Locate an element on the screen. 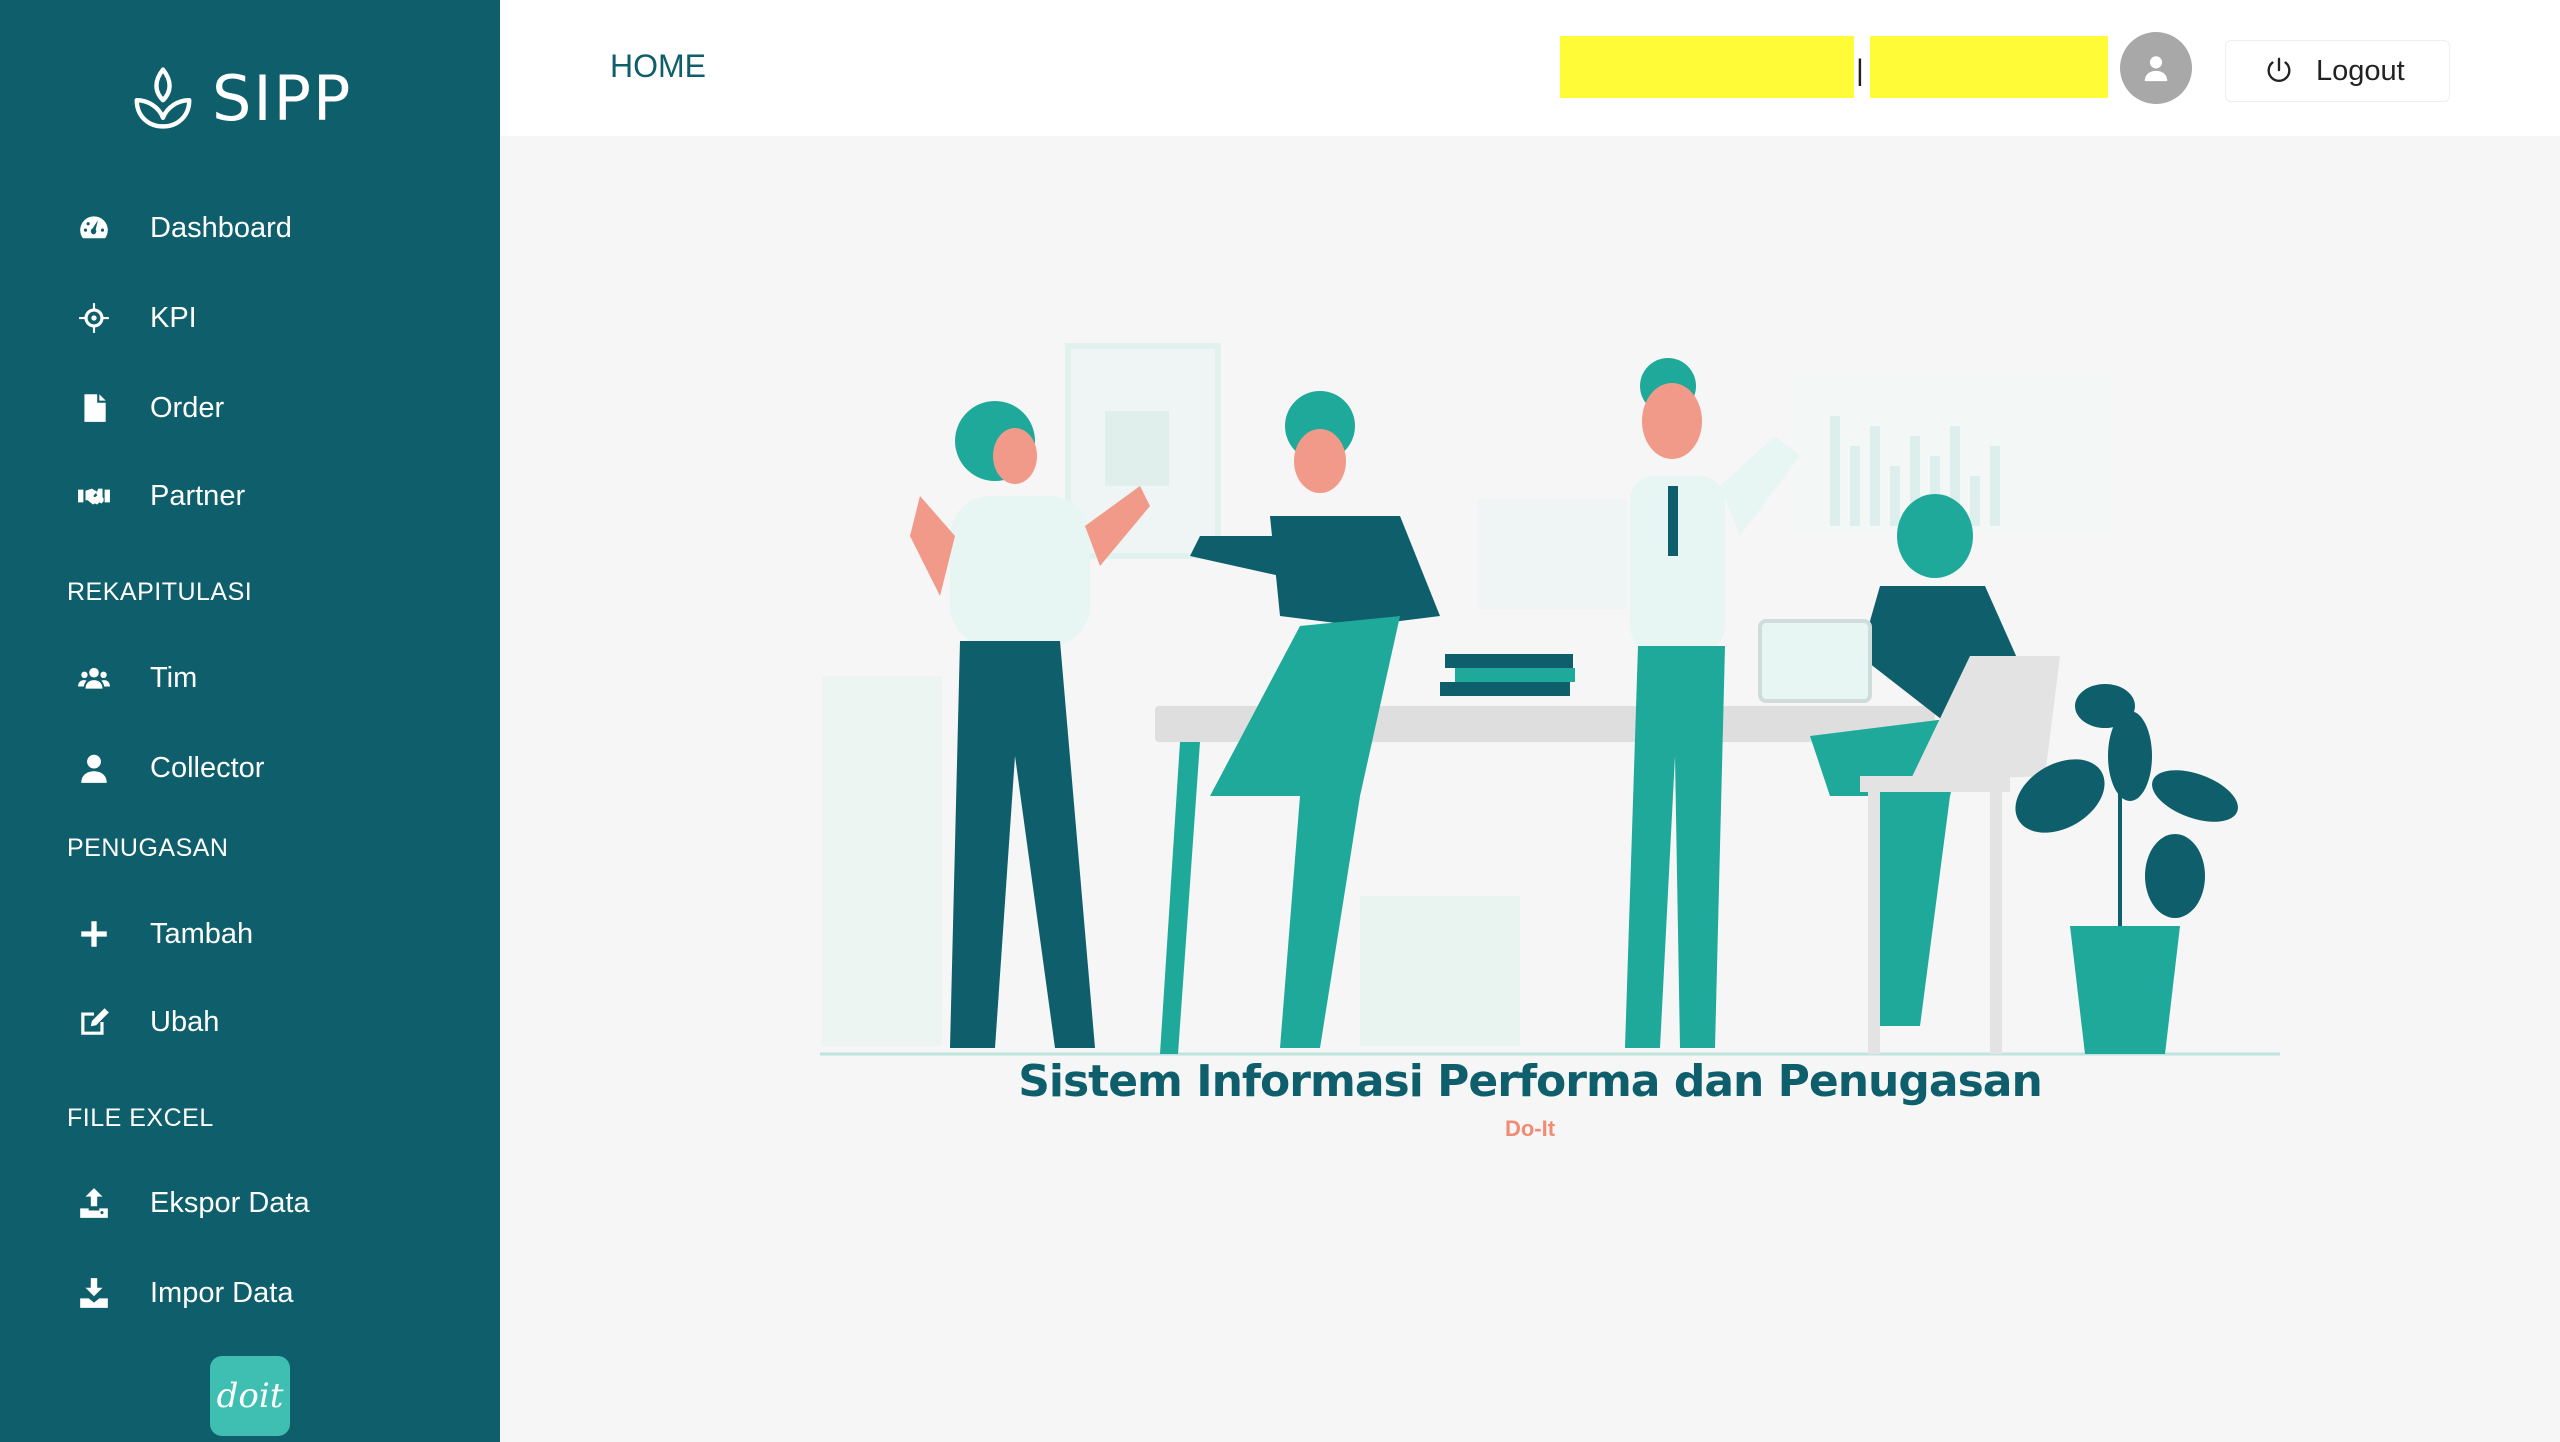 The width and height of the screenshot is (2560, 1442). sidebar-item-ekspor-data: Ekspor Data is located at coordinates (250, 1203).